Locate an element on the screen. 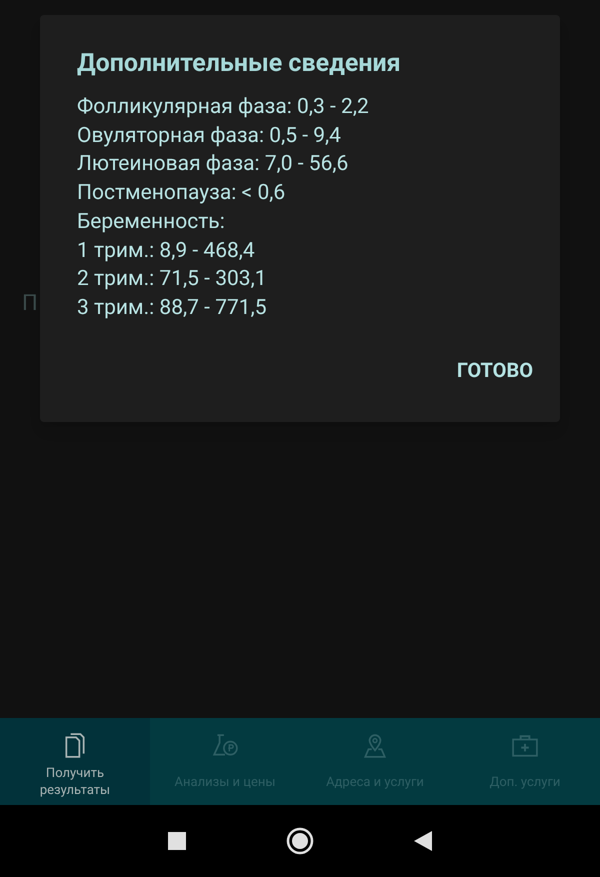  info-line: Лютеиновая фаза: 7,0 - 56,6 is located at coordinates (212, 164).